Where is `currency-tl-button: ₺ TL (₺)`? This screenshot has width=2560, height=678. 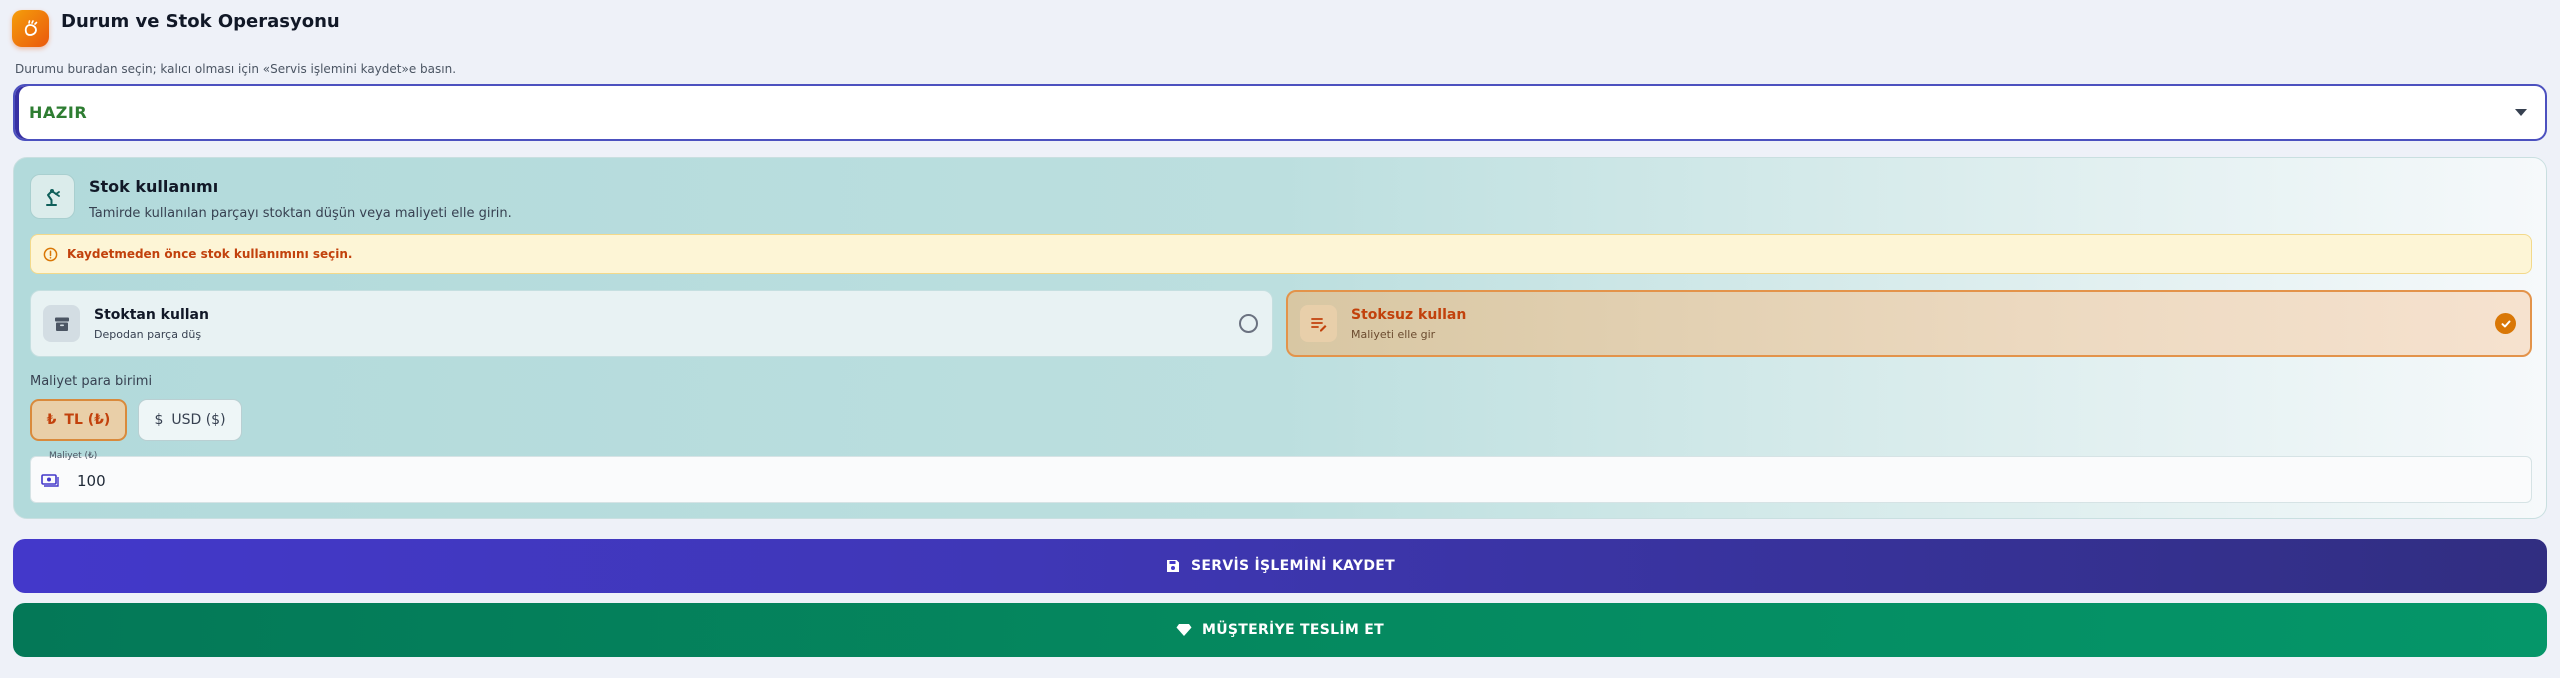
currency-tl-button: ₺ TL (₺) is located at coordinates (78, 420).